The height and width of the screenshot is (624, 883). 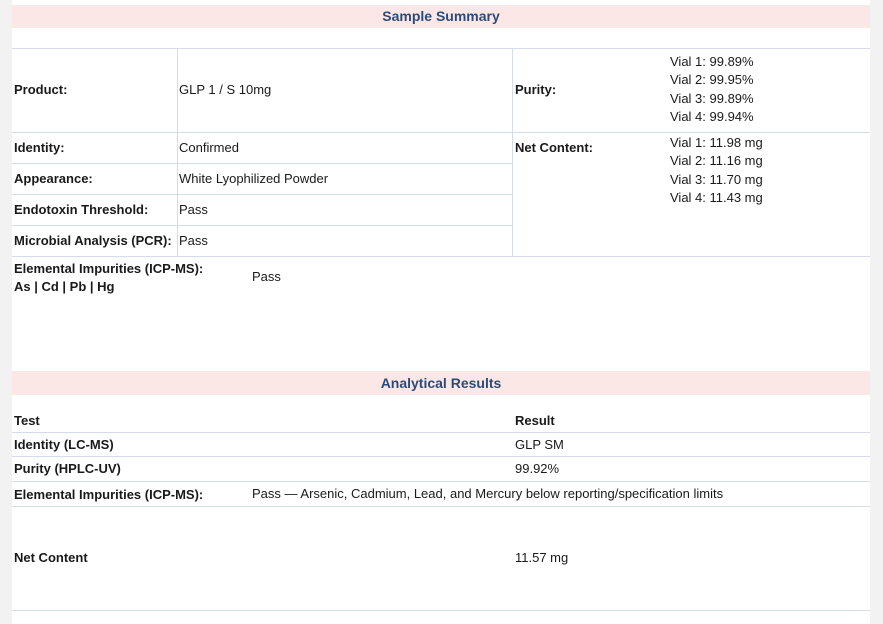 What do you see at coordinates (67, 468) in the screenshot?
I see `result-test-purity: Purity (HPLC-UV)` at bounding box center [67, 468].